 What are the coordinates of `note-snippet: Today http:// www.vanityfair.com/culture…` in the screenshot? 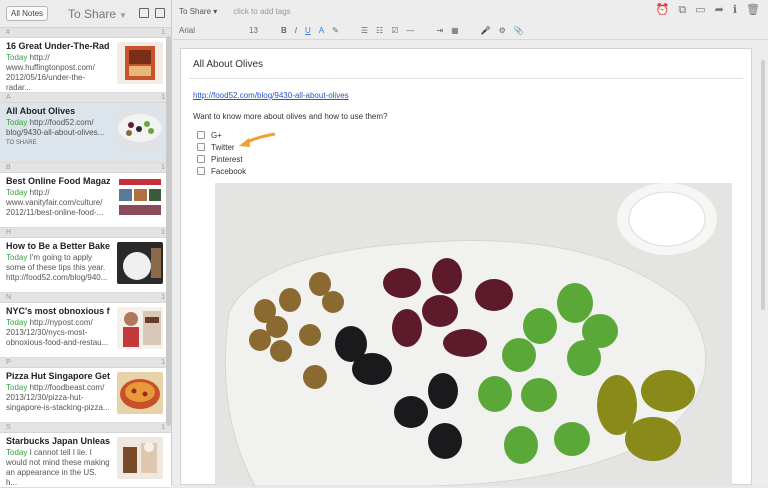 It's located at (55, 202).